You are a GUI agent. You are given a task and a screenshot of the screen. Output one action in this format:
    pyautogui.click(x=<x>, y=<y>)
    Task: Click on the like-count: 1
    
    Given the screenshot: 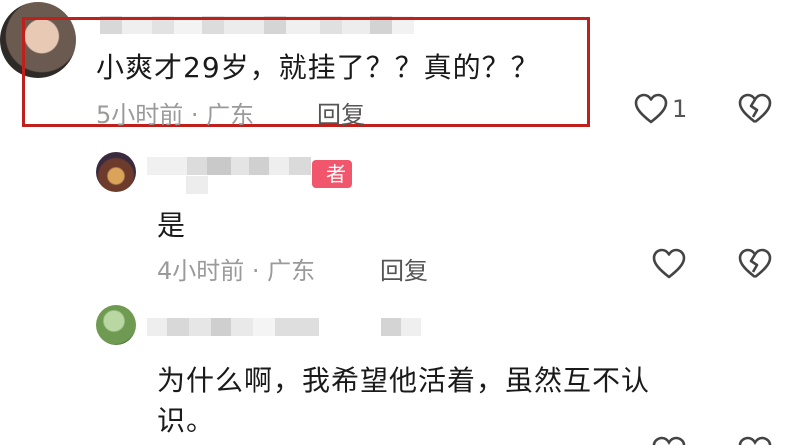 What is the action you would take?
    pyautogui.click(x=680, y=109)
    